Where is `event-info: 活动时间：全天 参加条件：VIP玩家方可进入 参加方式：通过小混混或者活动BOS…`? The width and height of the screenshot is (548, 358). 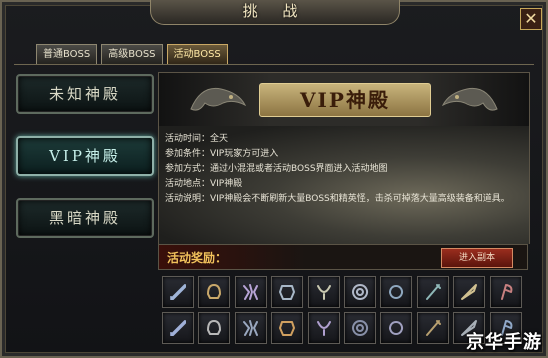
event-info: 活动时间：全天 参加条件：VIP玩家方可进入 参加方式：通过小混混或者活动BOS… is located at coordinates (337, 169).